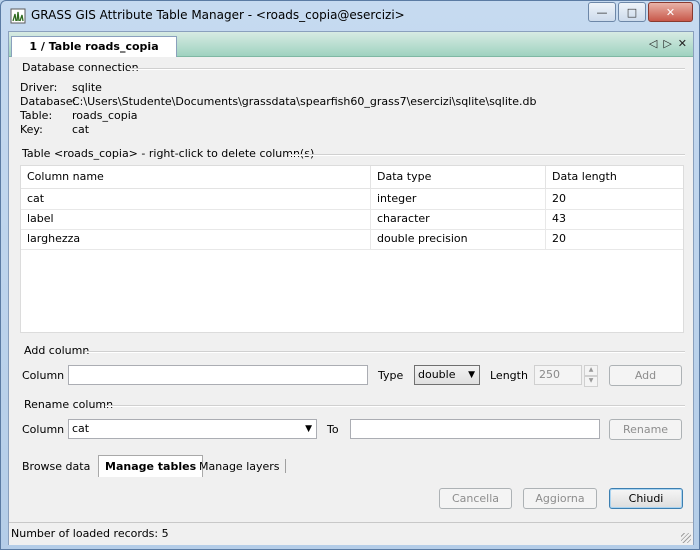 This screenshot has width=700, height=550. Describe the element at coordinates (18, 16) in the screenshot. I see `grass-app-icon` at that location.